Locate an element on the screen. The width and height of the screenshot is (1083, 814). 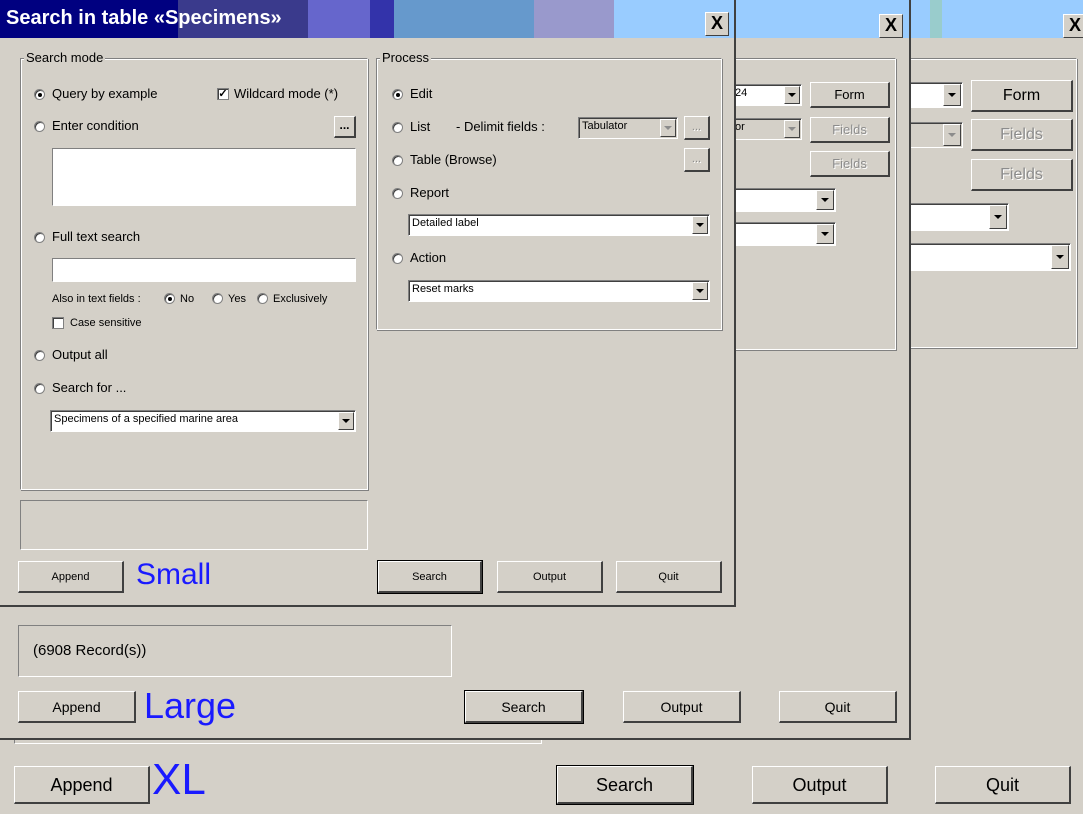
large-delimit-combo-a: 24 is located at coordinates (768, 95).